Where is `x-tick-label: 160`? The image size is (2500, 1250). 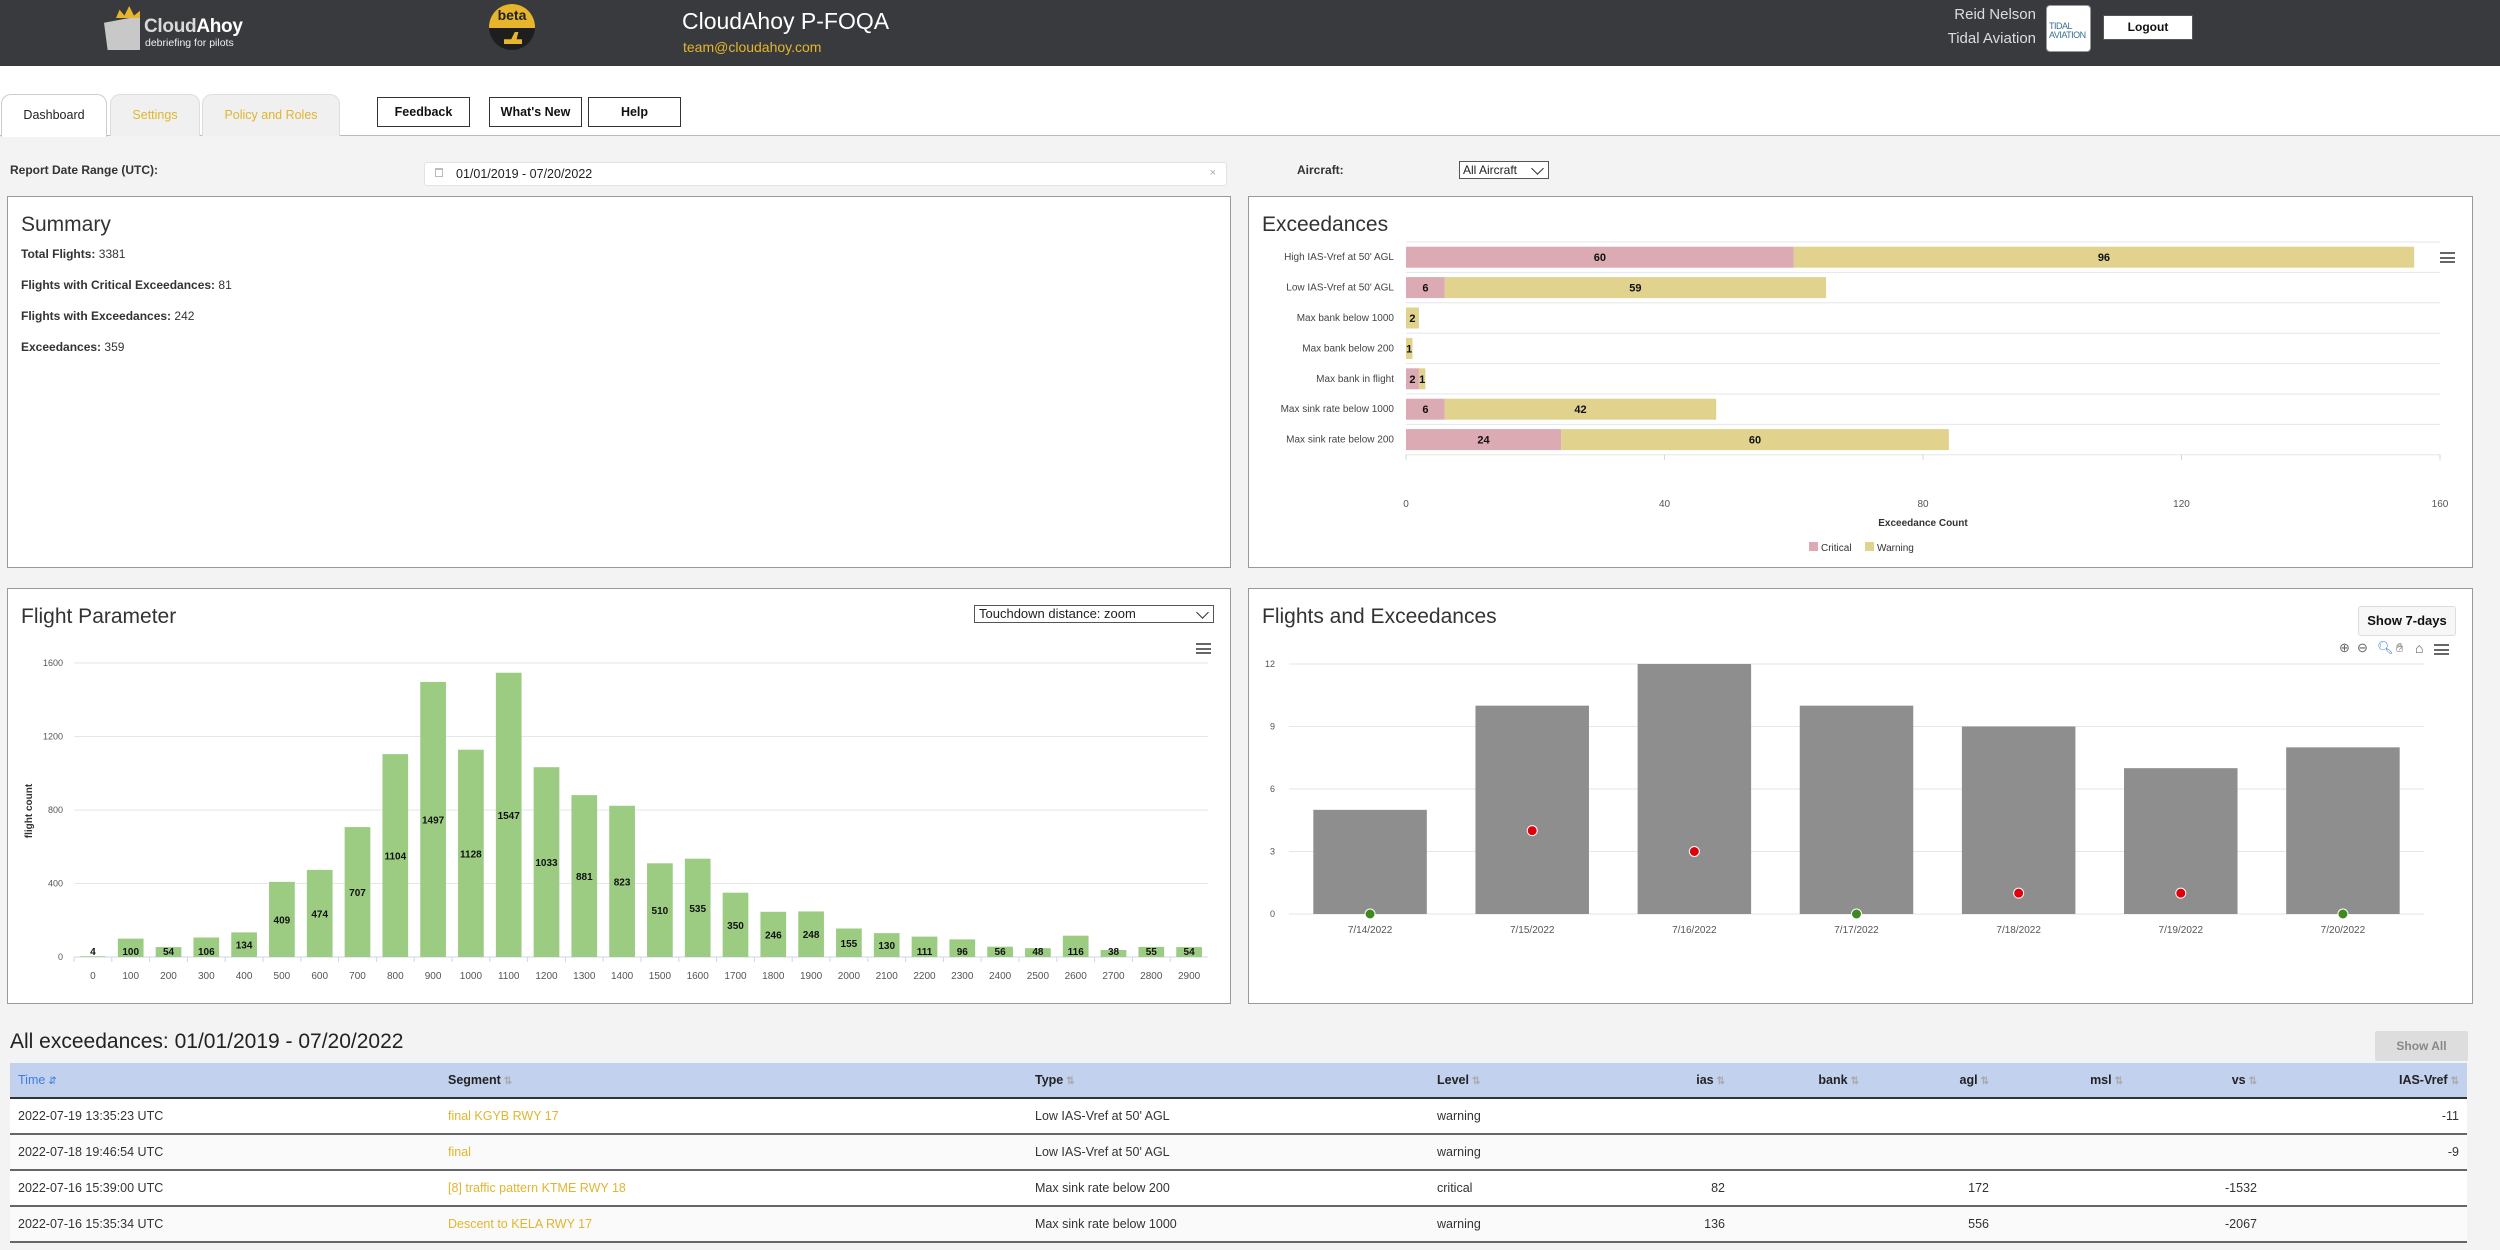 x-tick-label: 160 is located at coordinates (2440, 504).